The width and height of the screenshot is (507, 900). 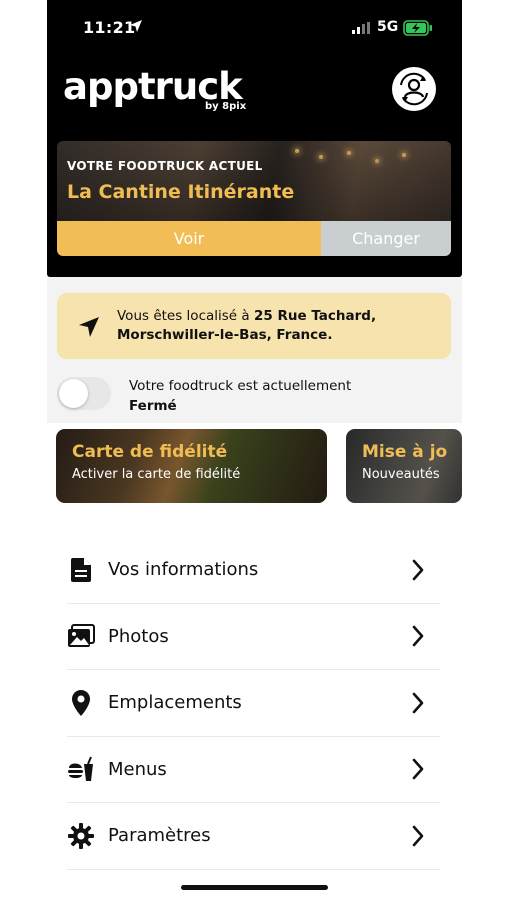 I want to click on app-byline: by 8pix, so click(x=226, y=106).